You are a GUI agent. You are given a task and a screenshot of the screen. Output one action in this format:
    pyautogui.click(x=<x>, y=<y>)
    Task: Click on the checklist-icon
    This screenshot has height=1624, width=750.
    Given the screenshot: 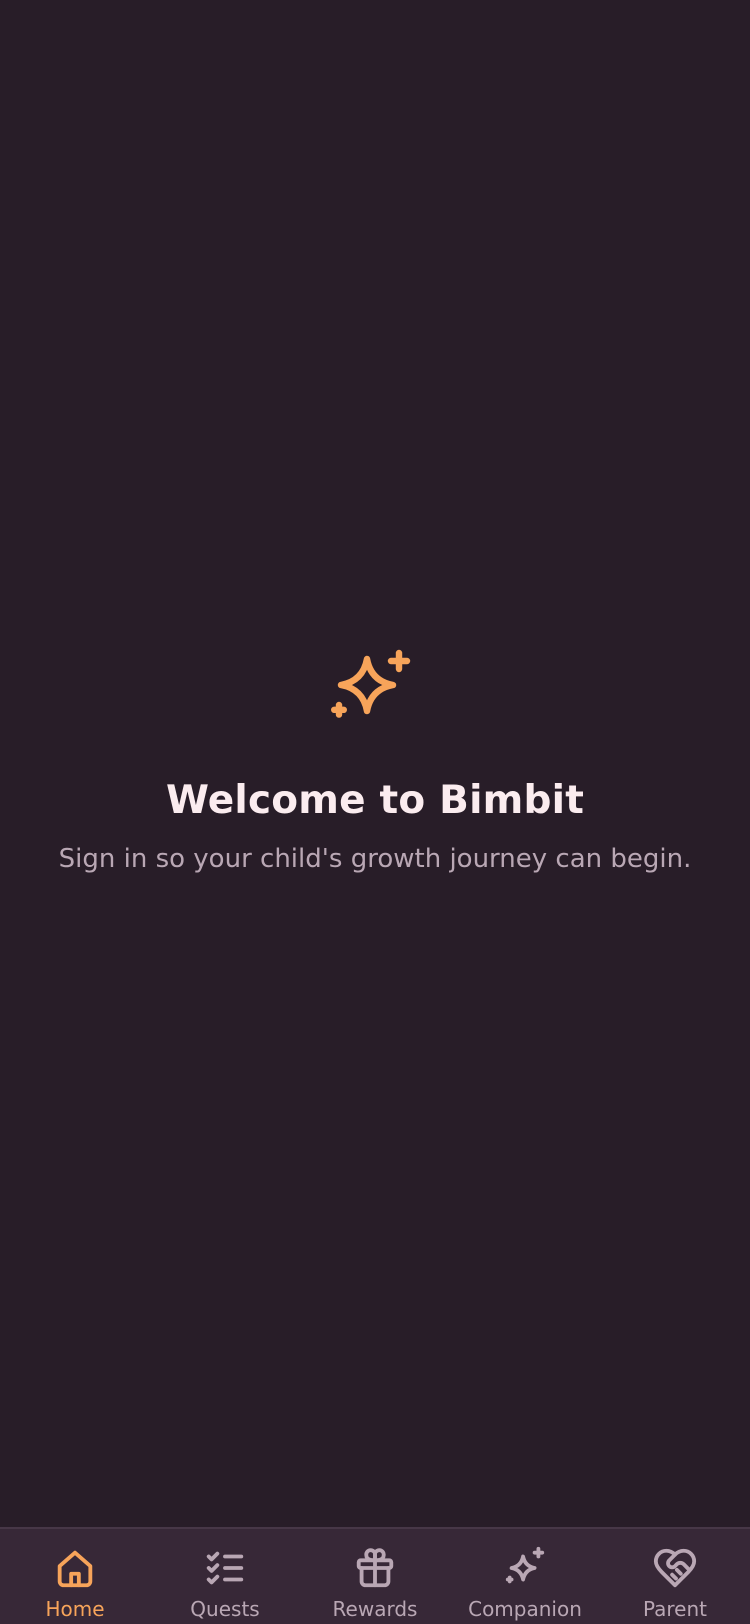 What is the action you would take?
    pyautogui.click(x=225, y=1568)
    